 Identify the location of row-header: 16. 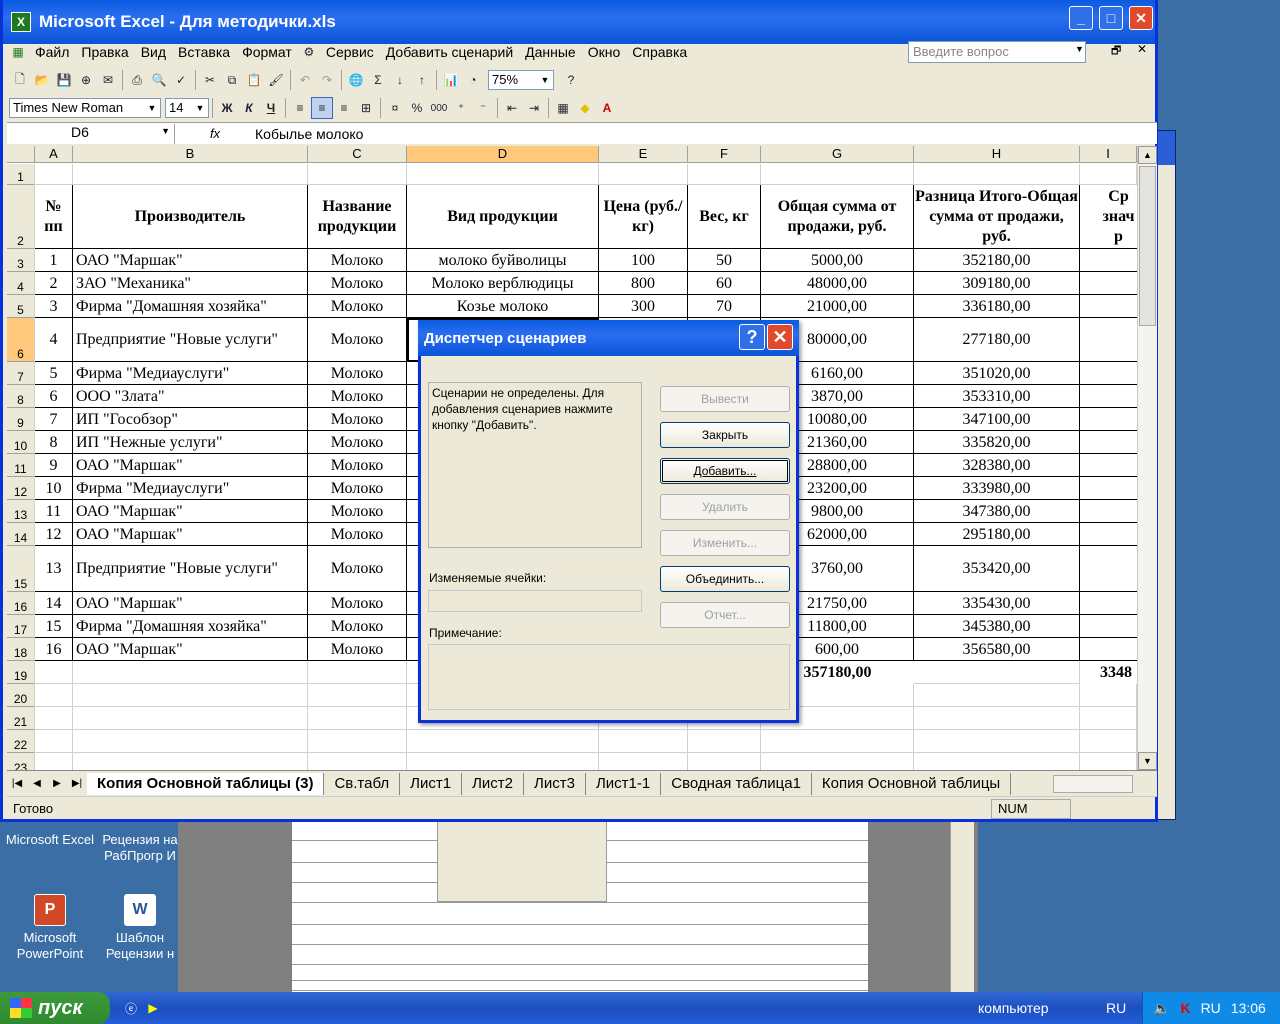
(21, 603).